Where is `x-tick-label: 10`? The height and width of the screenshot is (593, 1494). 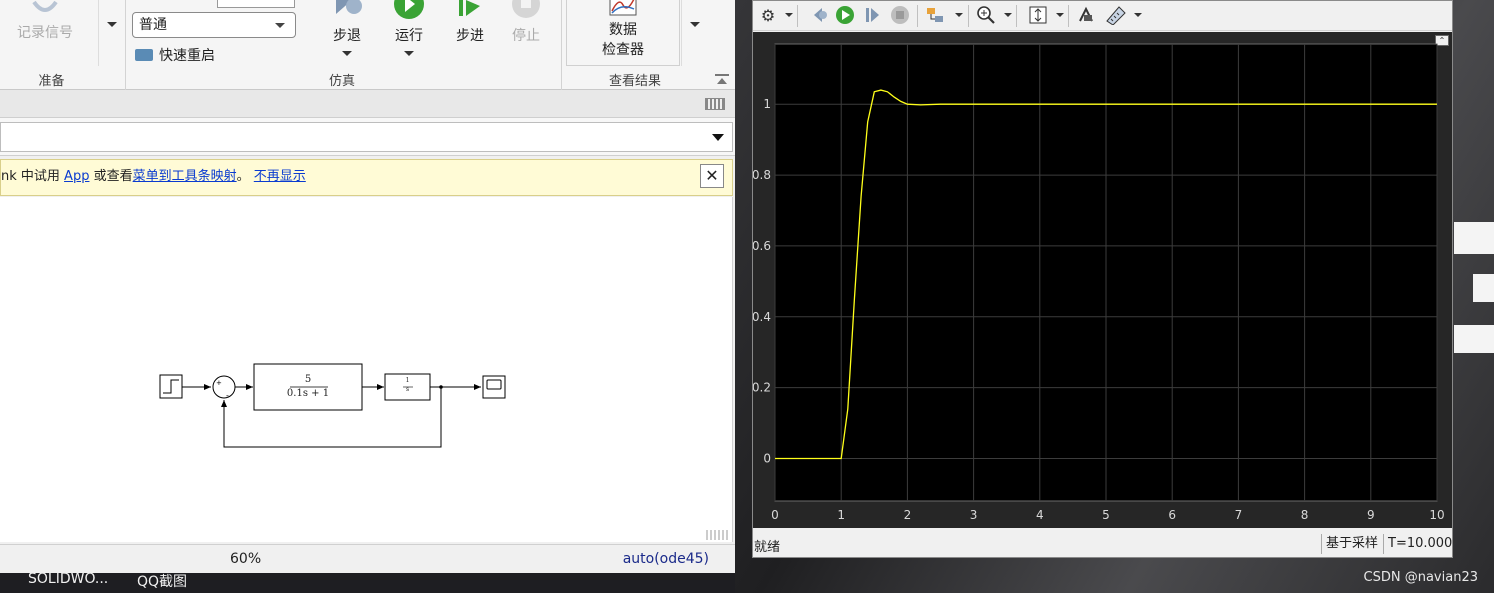 x-tick-label: 10 is located at coordinates (1436, 515).